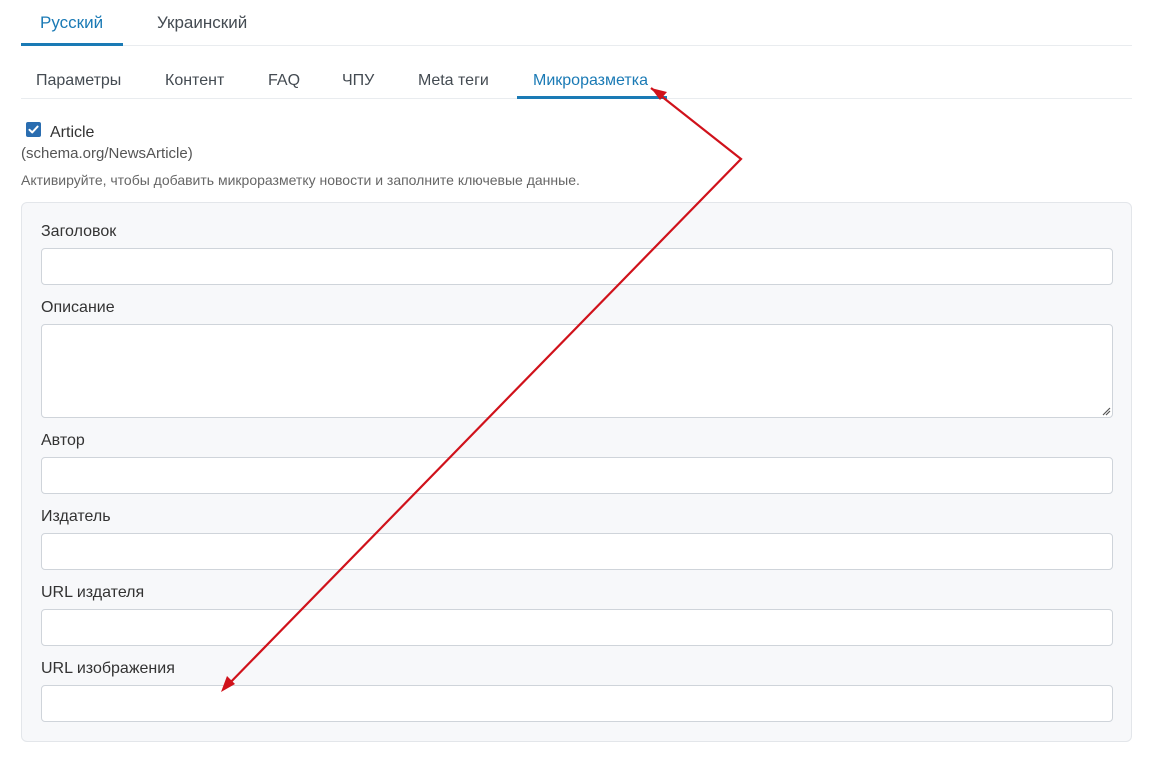 This screenshot has width=1151, height=764. I want to click on active-language-indicator, so click(72, 44).